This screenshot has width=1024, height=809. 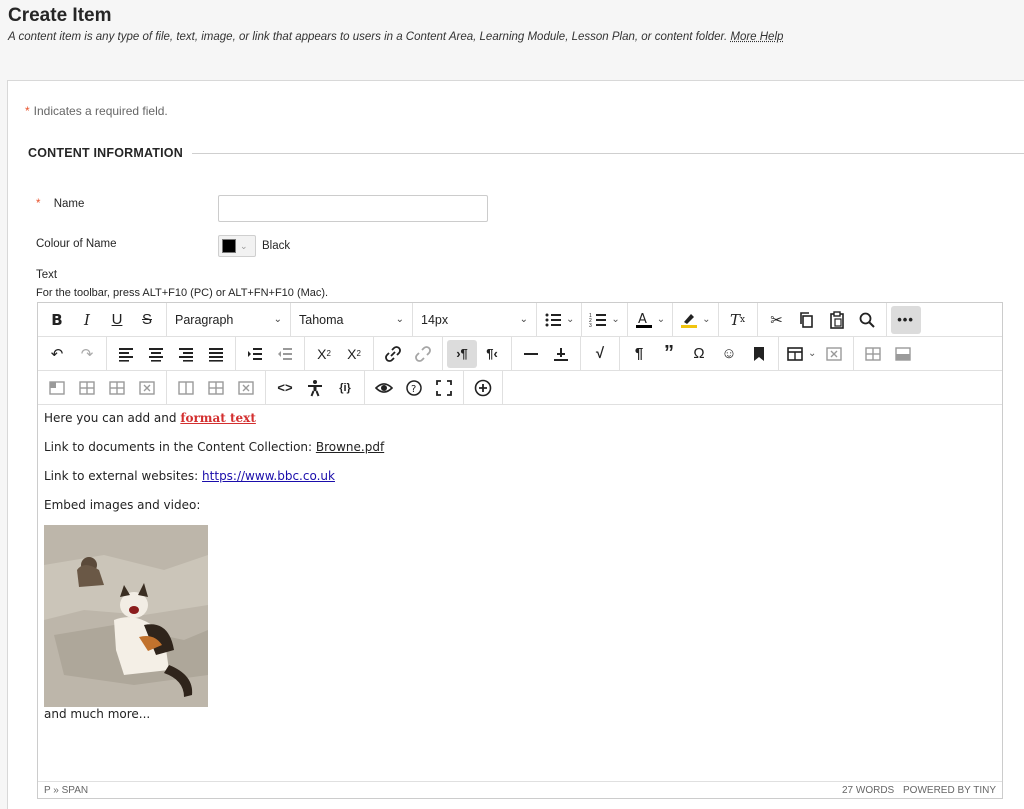 I want to click on bookmark-icon, so click(x=759, y=354).